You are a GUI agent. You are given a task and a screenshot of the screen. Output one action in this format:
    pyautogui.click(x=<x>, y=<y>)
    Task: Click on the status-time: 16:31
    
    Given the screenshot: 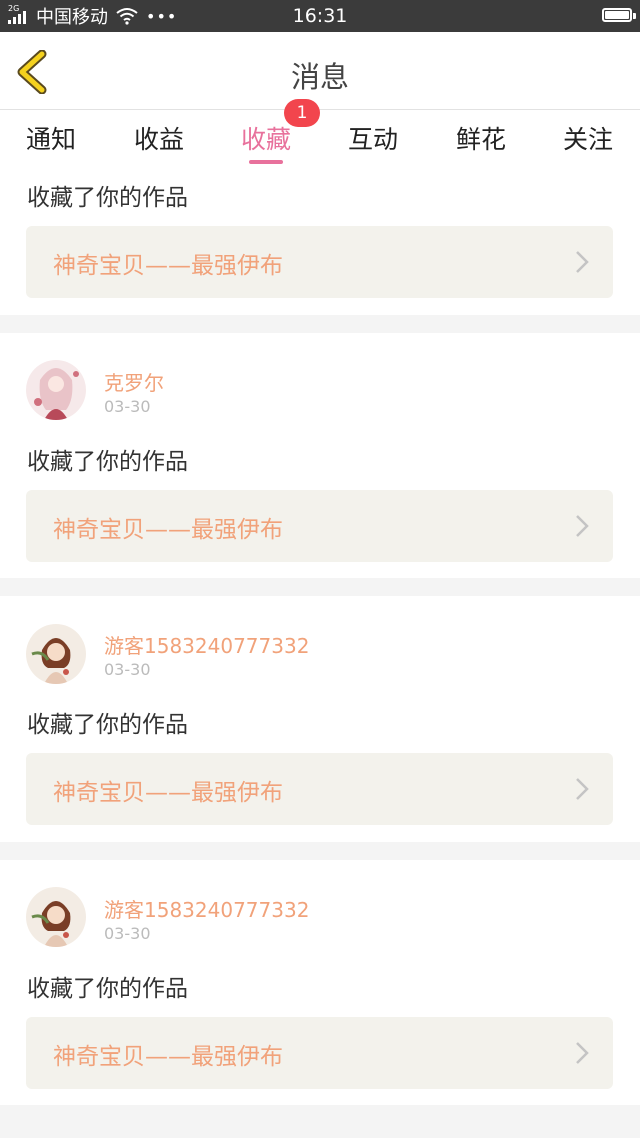 What is the action you would take?
    pyautogui.click(x=320, y=16)
    